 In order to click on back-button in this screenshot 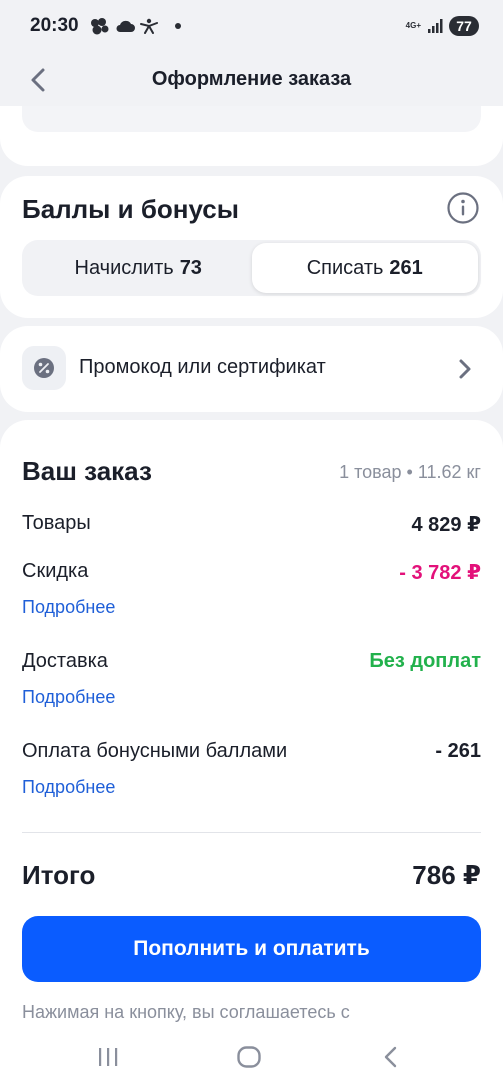, I will do `click(38, 80)`.